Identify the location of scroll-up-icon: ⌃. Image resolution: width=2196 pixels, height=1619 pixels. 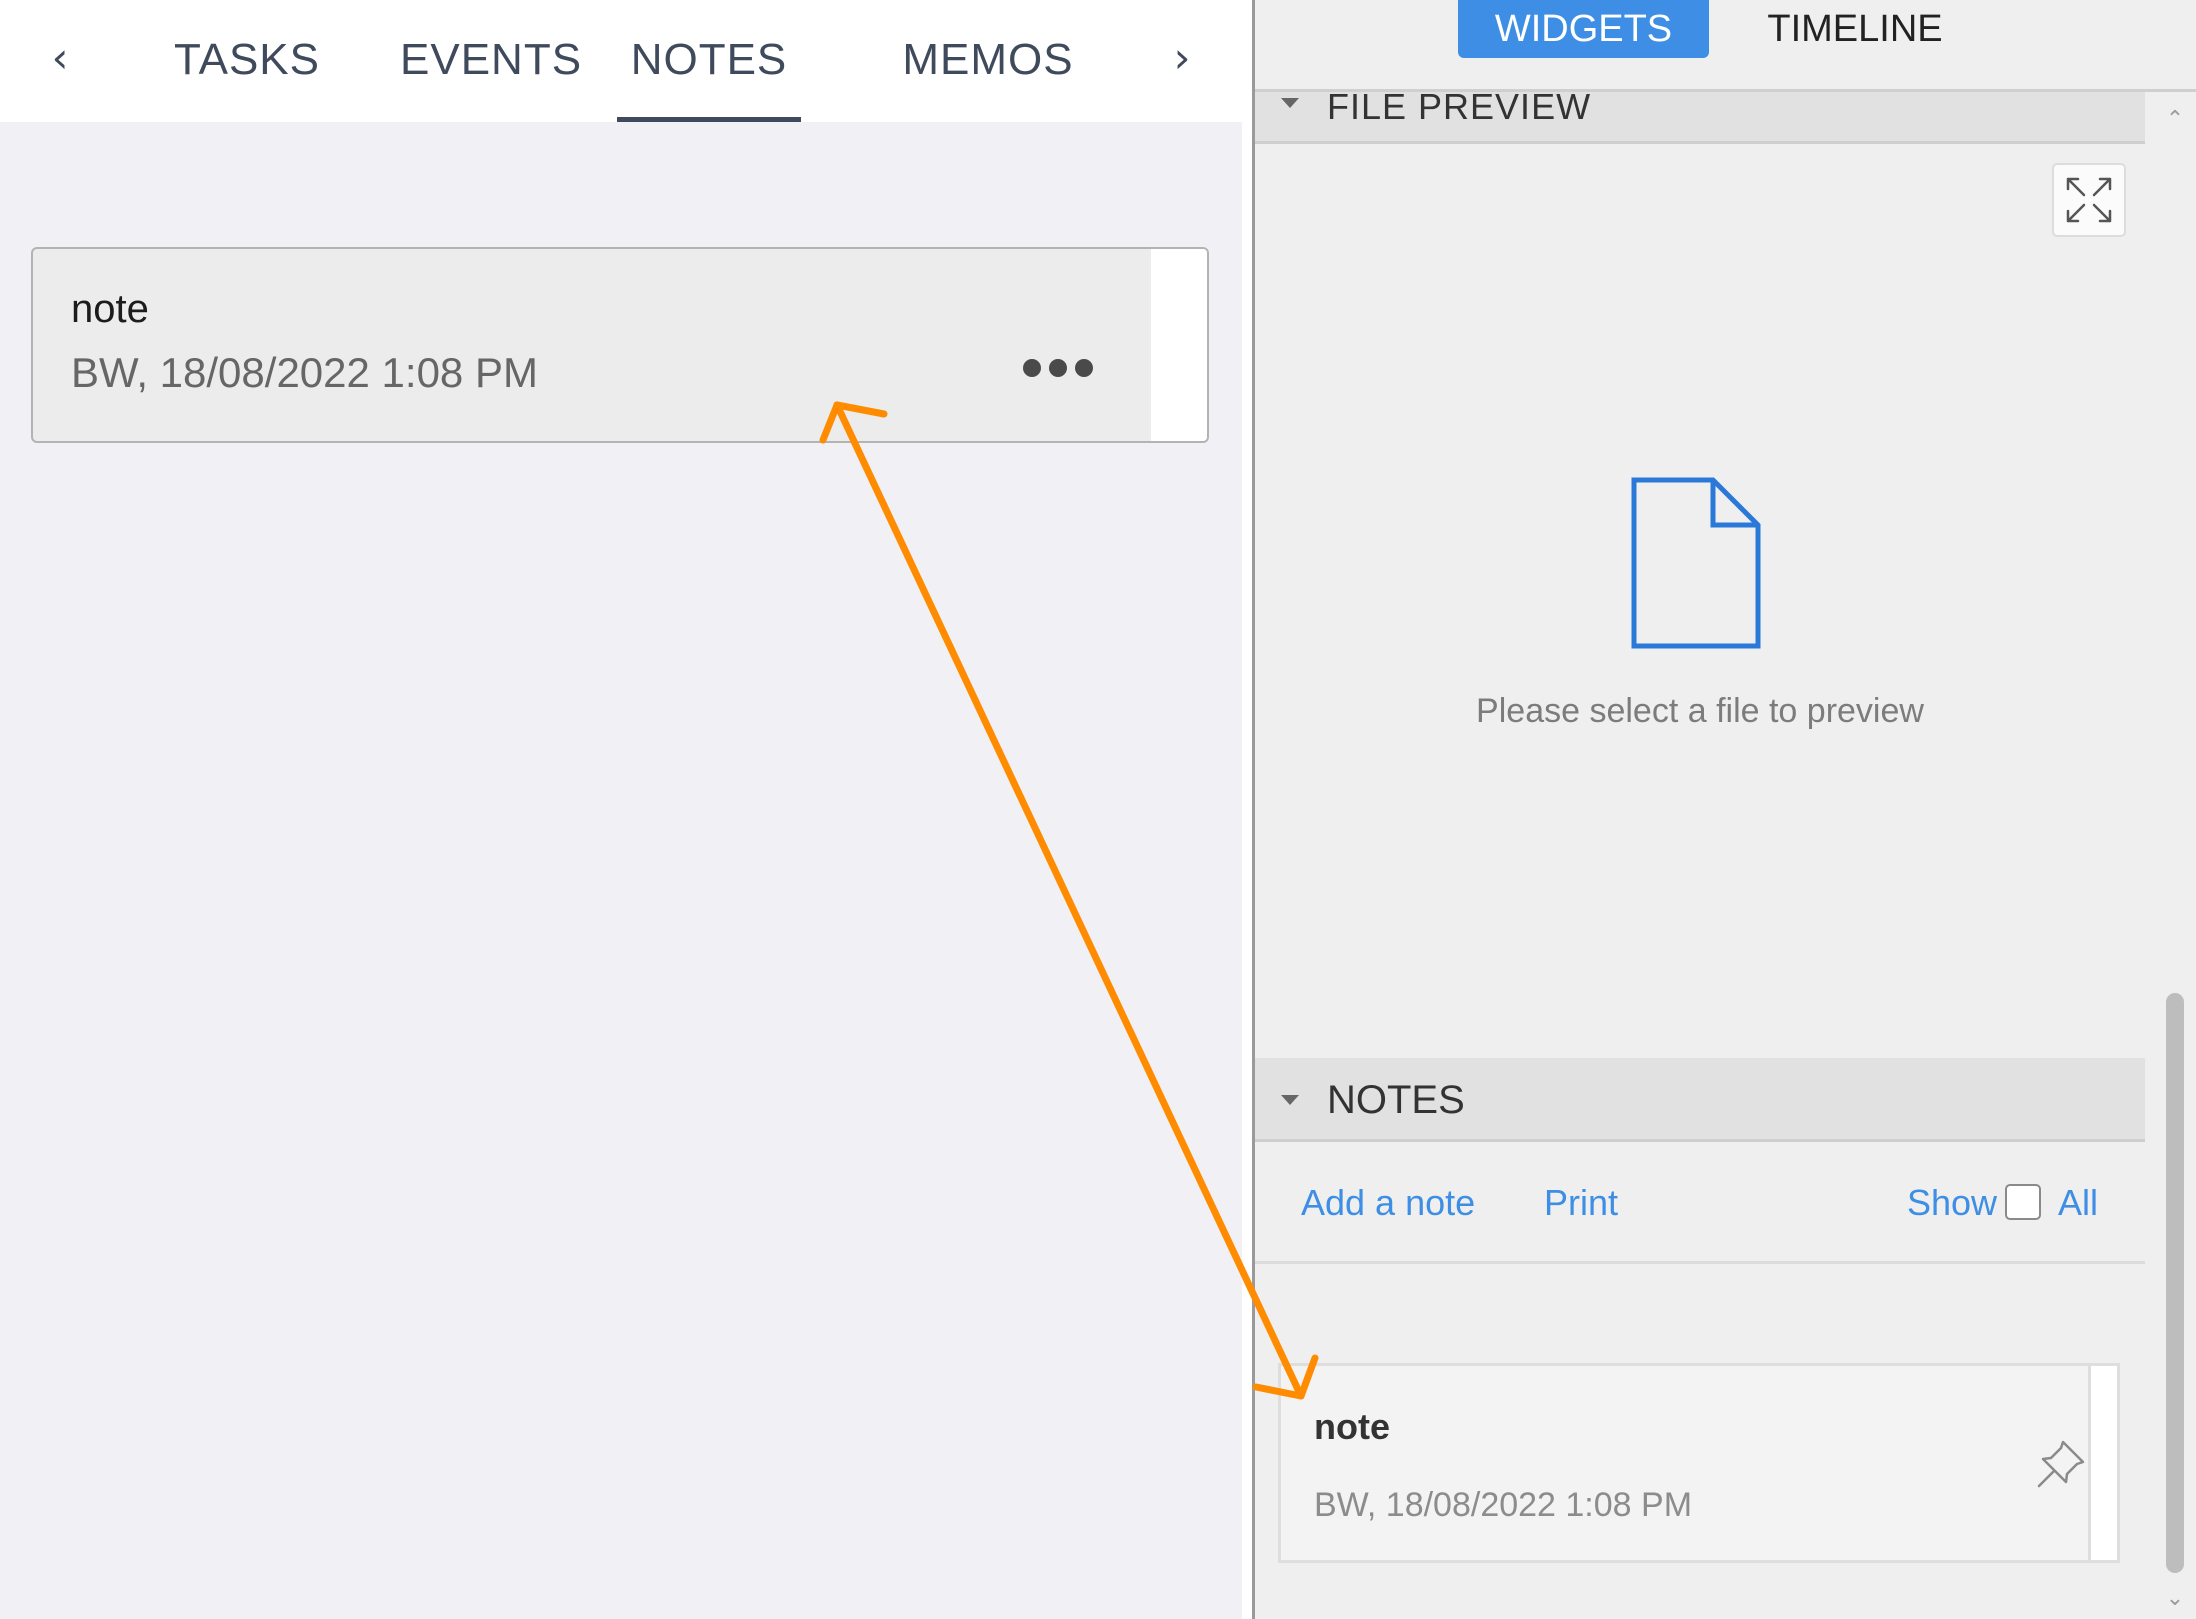
(2175, 120).